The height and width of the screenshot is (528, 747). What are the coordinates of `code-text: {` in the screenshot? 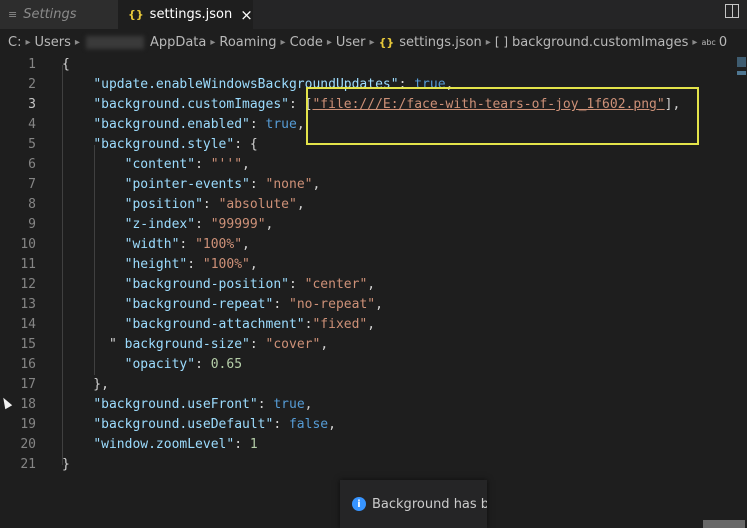 It's located at (66, 65).